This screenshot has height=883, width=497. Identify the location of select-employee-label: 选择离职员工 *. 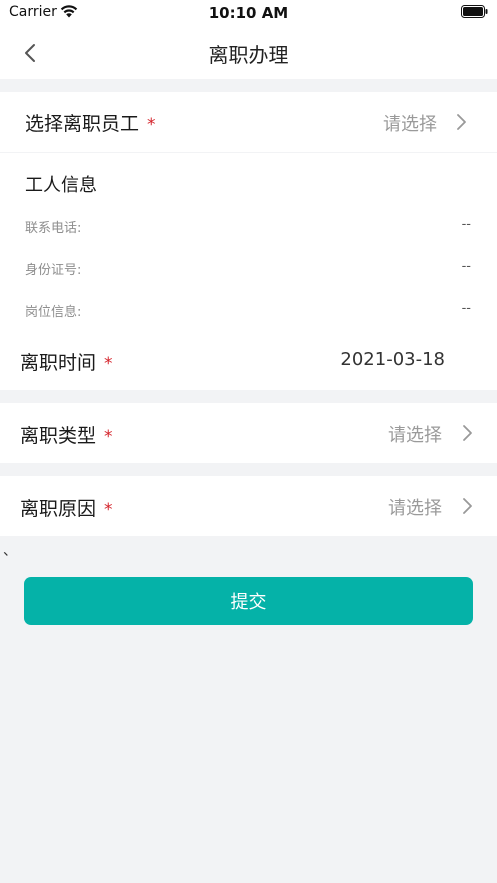
(90, 124).